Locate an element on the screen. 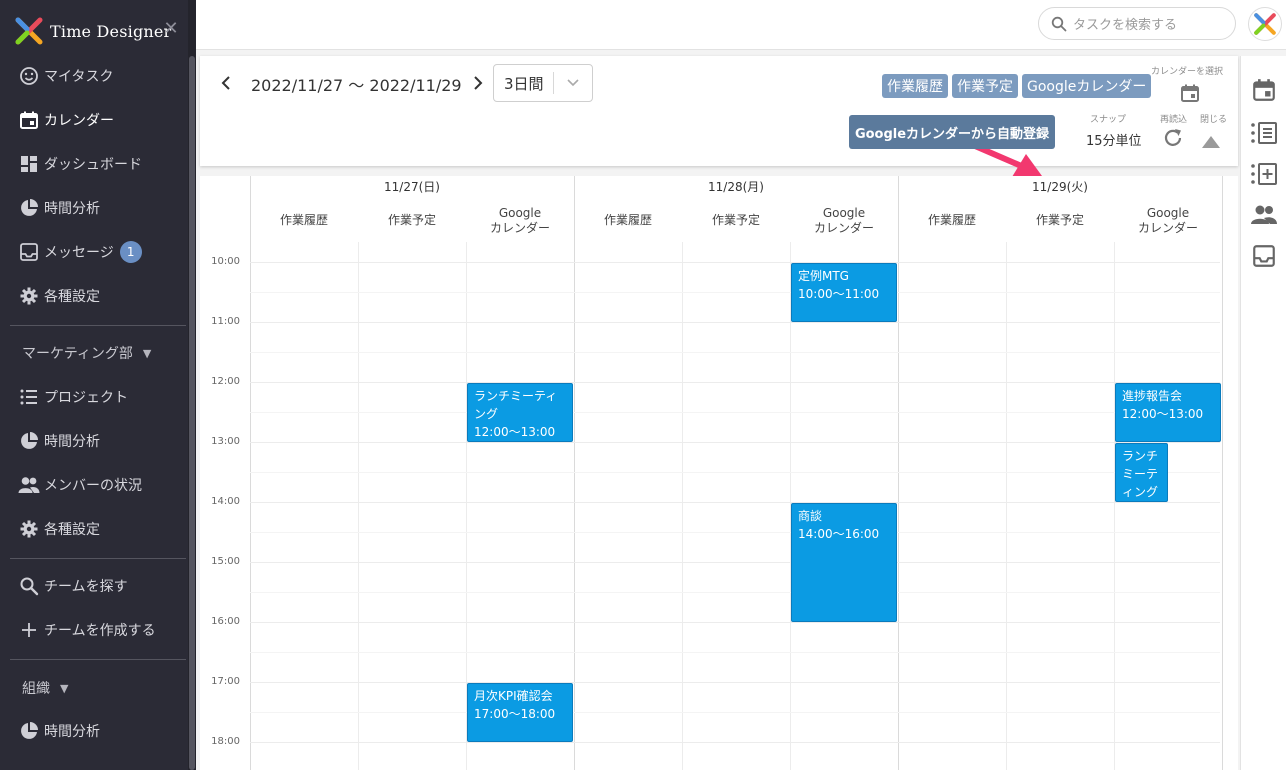  event-title: ランチミーティング is located at coordinates (1140, 474).